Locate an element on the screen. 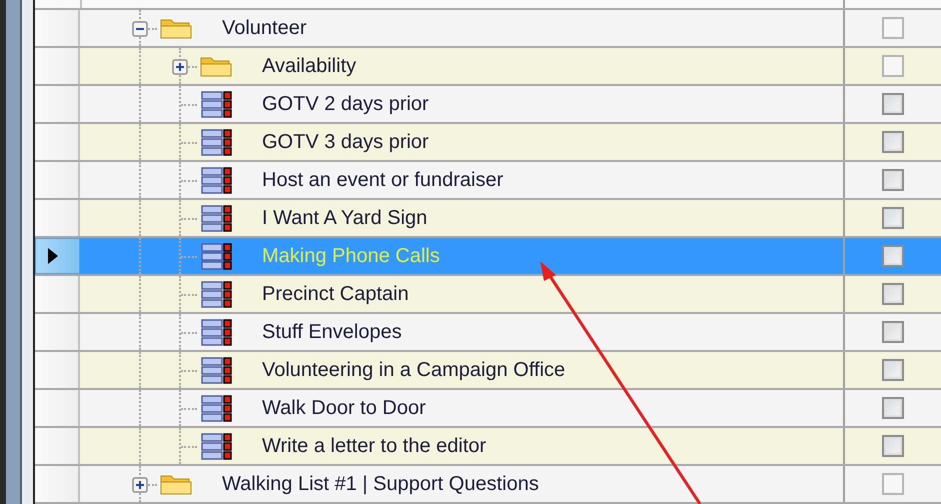 This screenshot has height=504, width=941. tree-label: Volunteer is located at coordinates (264, 28).